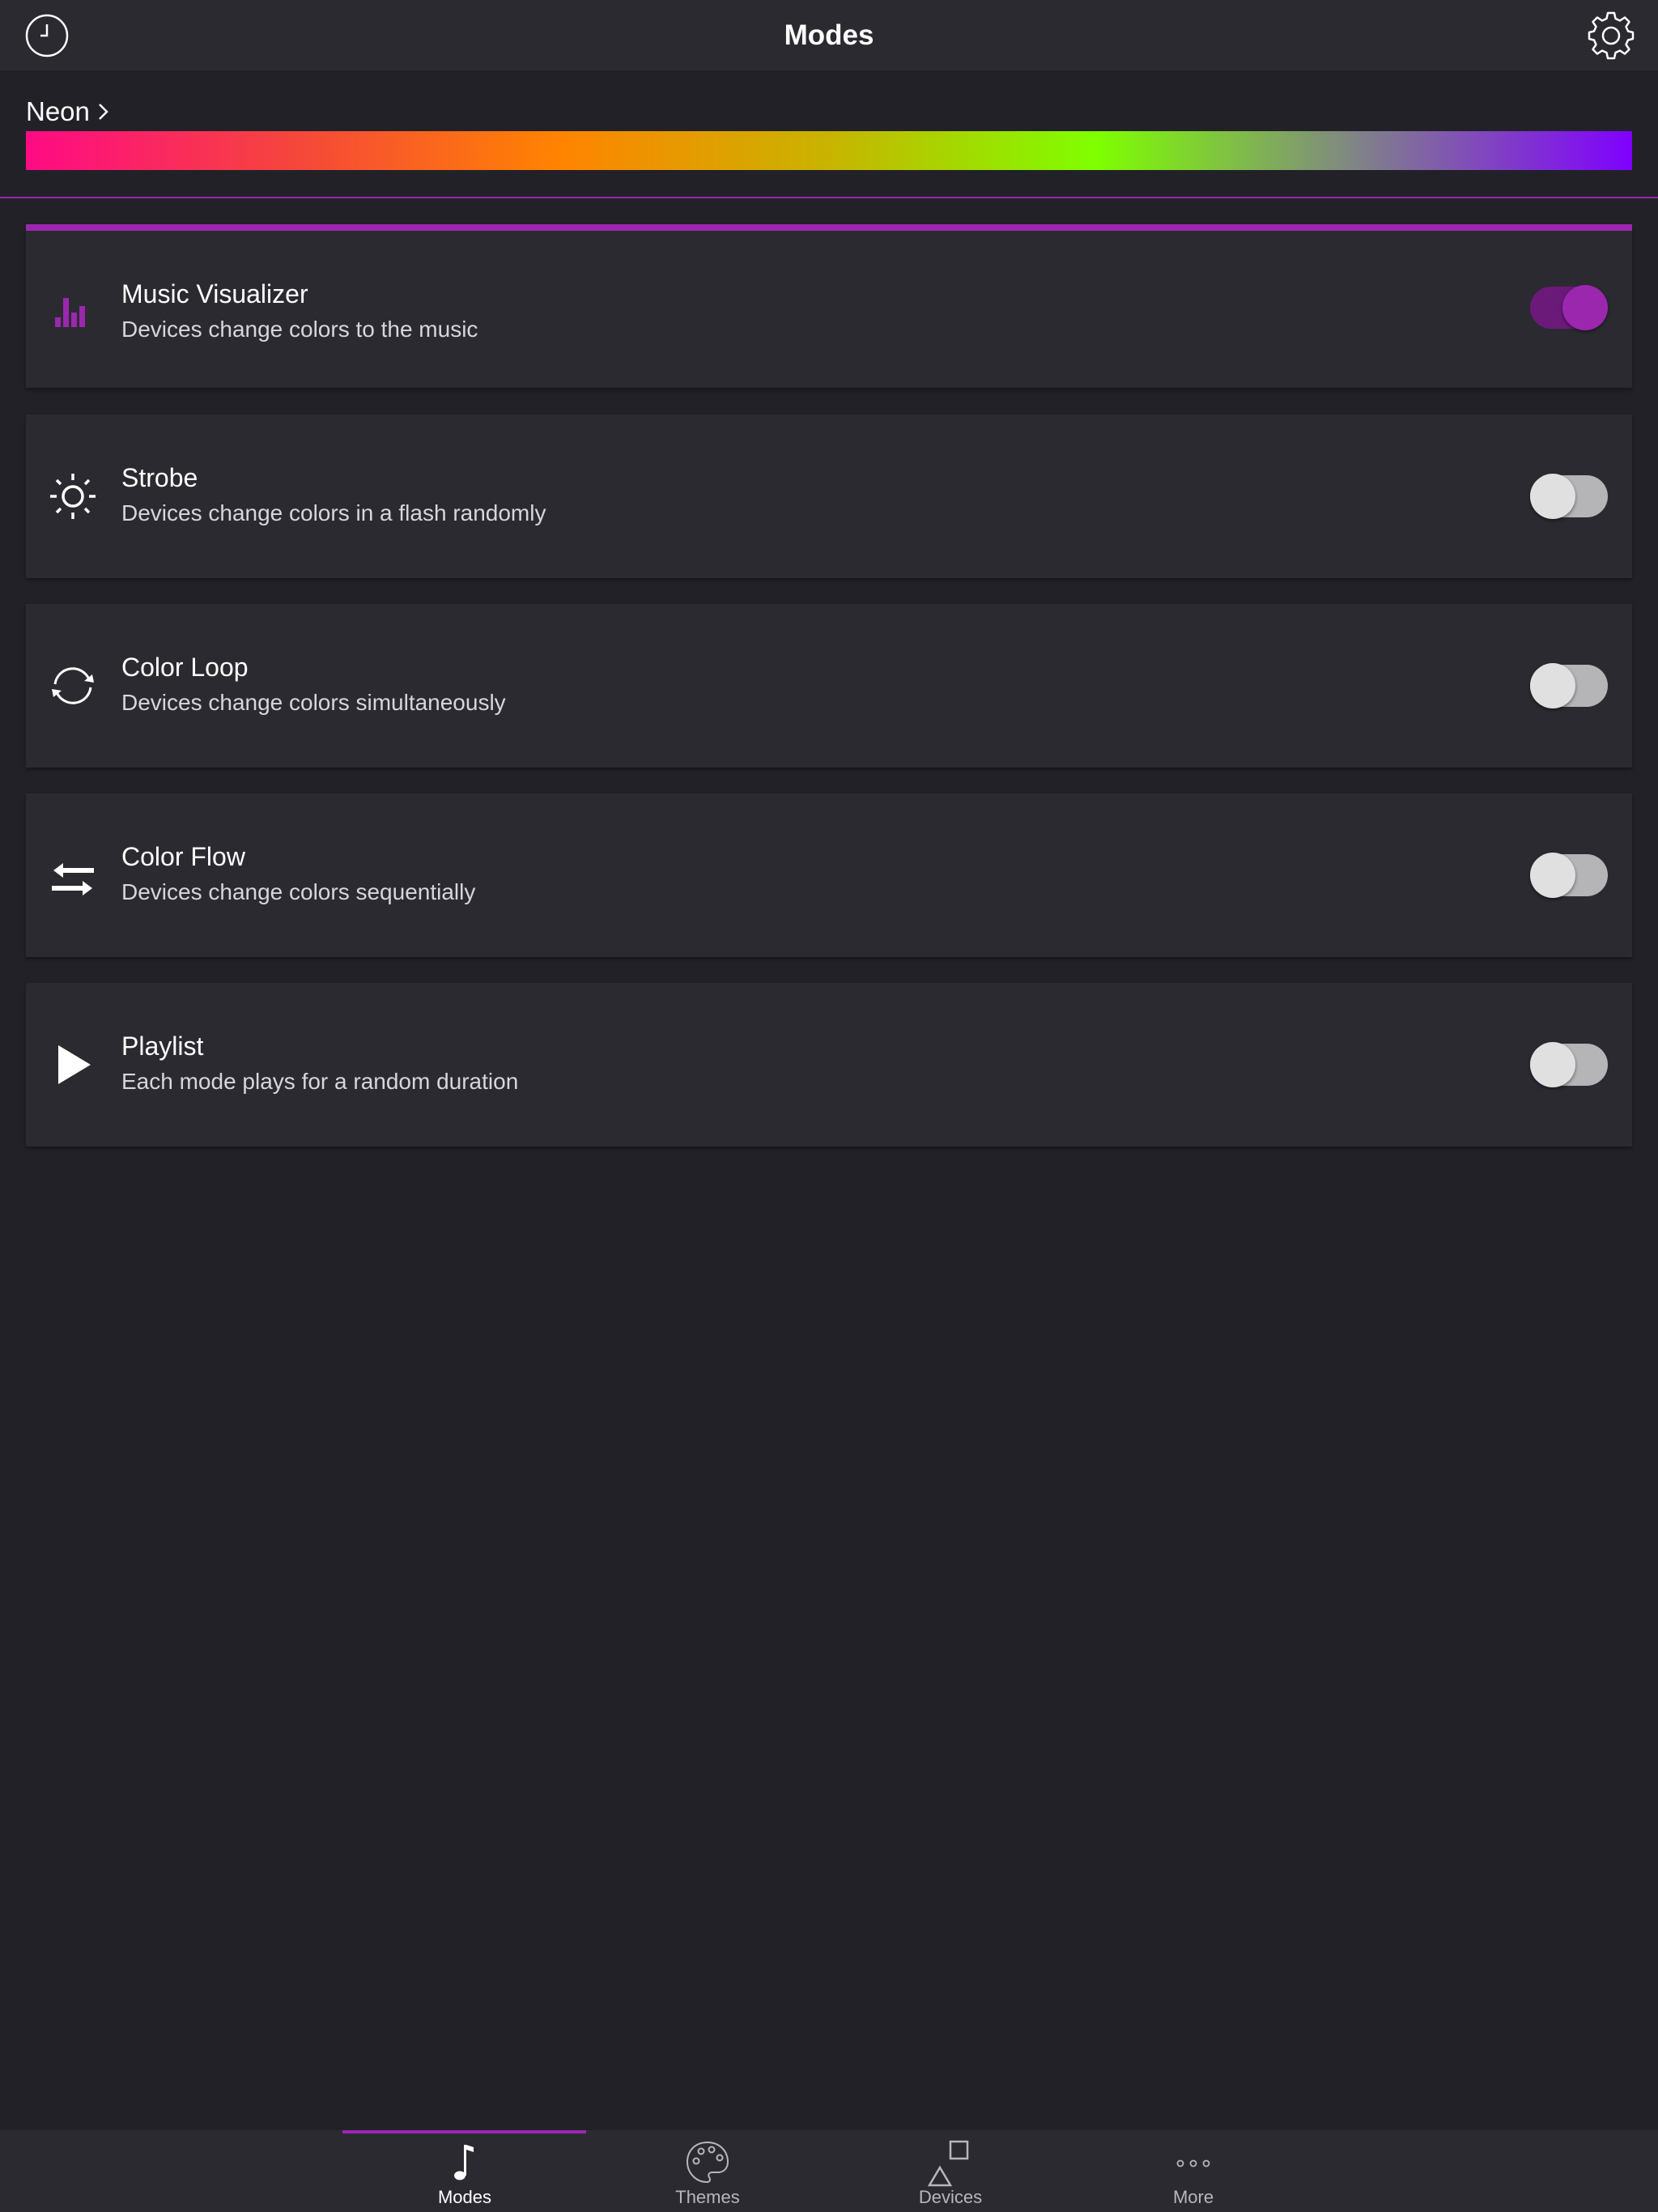 The height and width of the screenshot is (2212, 1658). Describe the element at coordinates (464, 2197) in the screenshot. I see `tab-label: Modes` at that location.